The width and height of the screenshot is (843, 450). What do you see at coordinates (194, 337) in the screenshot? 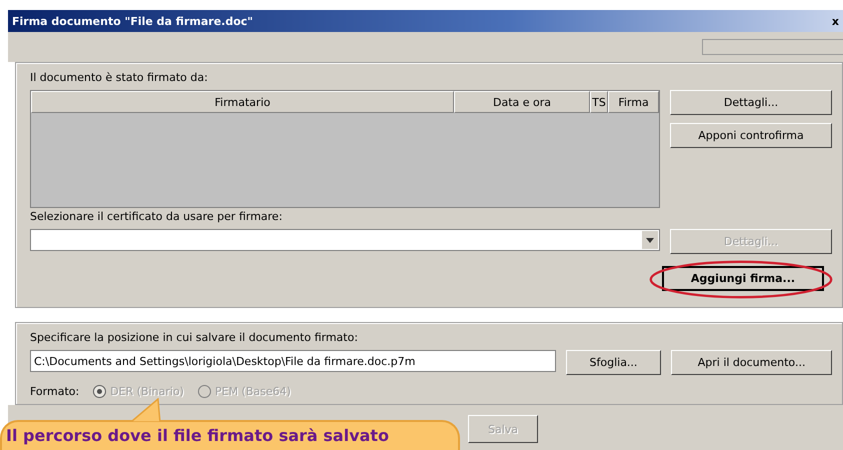
I see `save-label: Specificare la posizione in cui salvare il documento firmato:` at bounding box center [194, 337].